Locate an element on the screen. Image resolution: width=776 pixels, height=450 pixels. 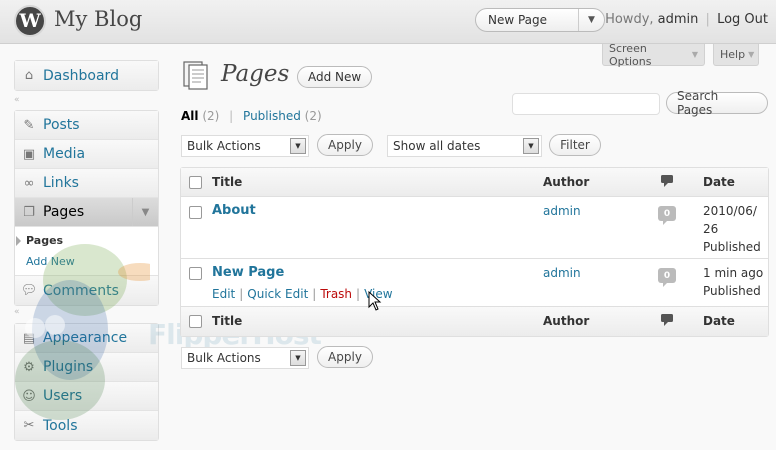
dates-filter-select: Show all dates ▼ is located at coordinates (464, 146).